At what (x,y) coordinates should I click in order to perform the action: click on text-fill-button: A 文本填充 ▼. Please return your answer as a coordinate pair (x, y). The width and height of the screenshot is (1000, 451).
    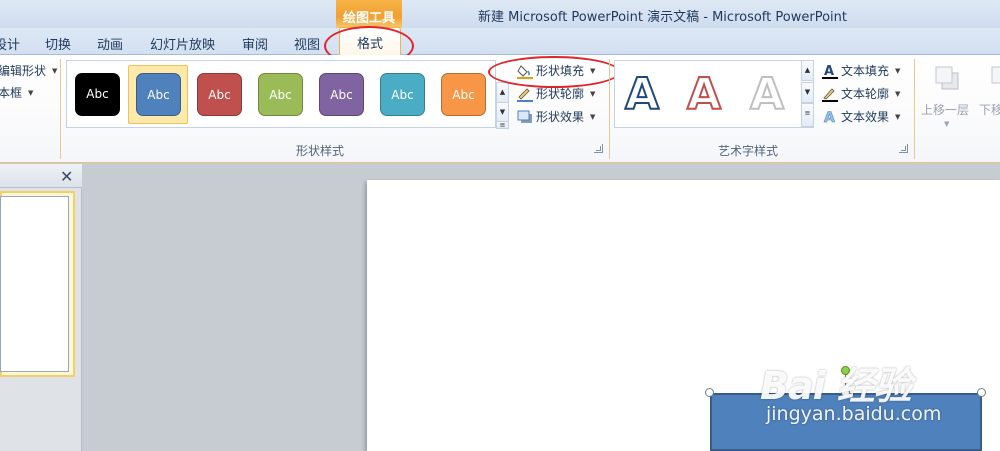
    Looking at the image, I should click on (861, 70).